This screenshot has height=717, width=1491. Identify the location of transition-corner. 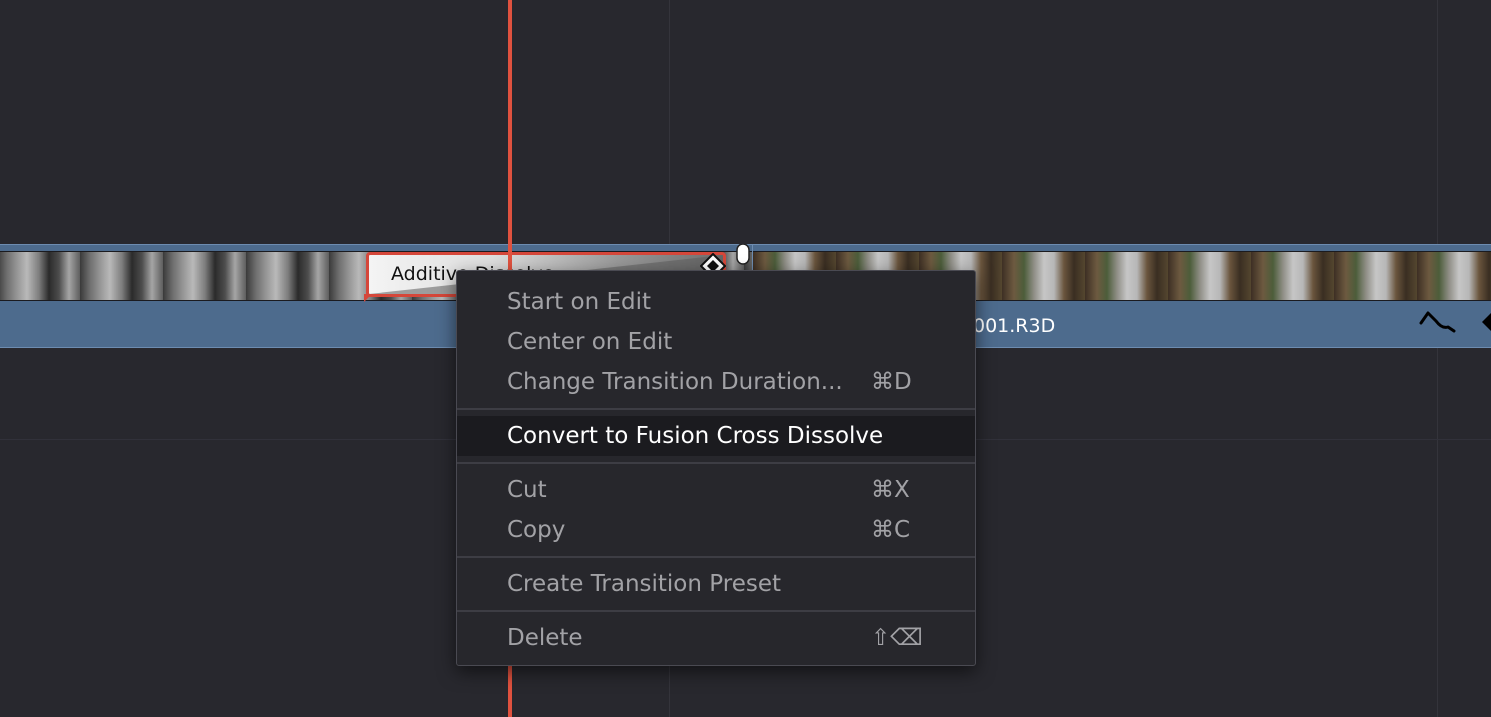
(368, 298).